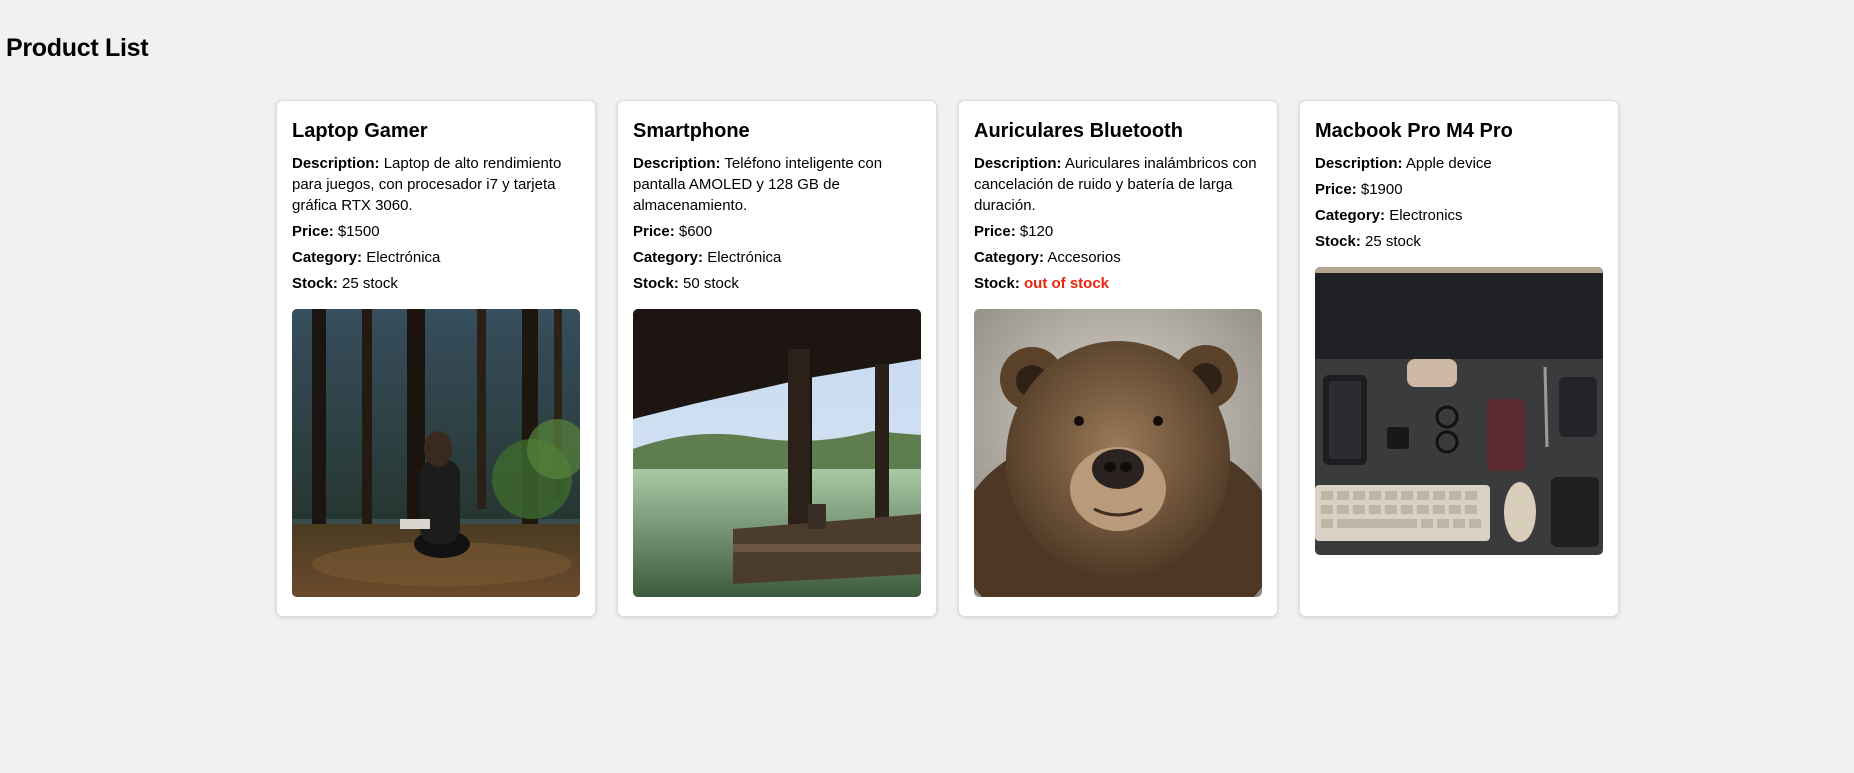  Describe the element at coordinates (777, 453) in the screenshot. I see `lake-dock-photo` at that location.